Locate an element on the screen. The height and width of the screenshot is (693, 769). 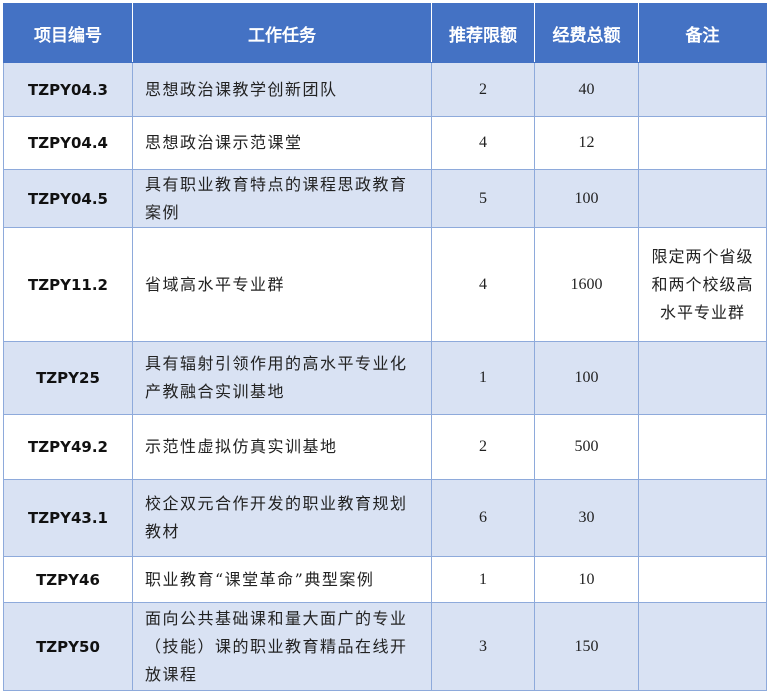
table-row: TZPY49.2 示范性虚拟仿真实训基地 2 500 is located at coordinates (385, 447).